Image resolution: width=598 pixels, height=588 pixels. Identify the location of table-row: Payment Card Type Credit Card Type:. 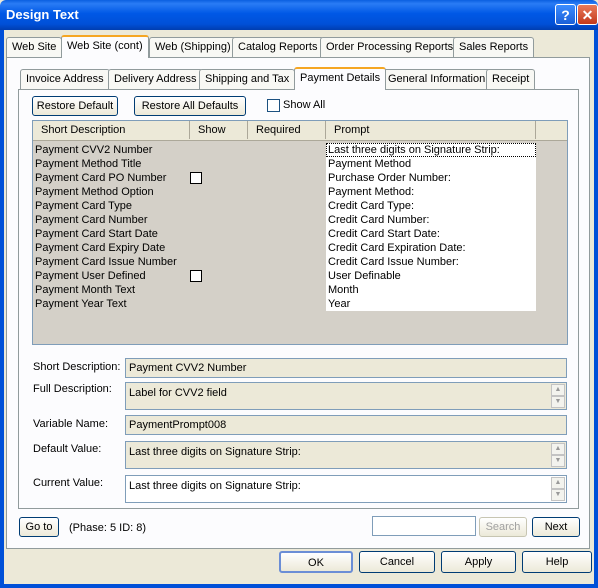
(300, 206).